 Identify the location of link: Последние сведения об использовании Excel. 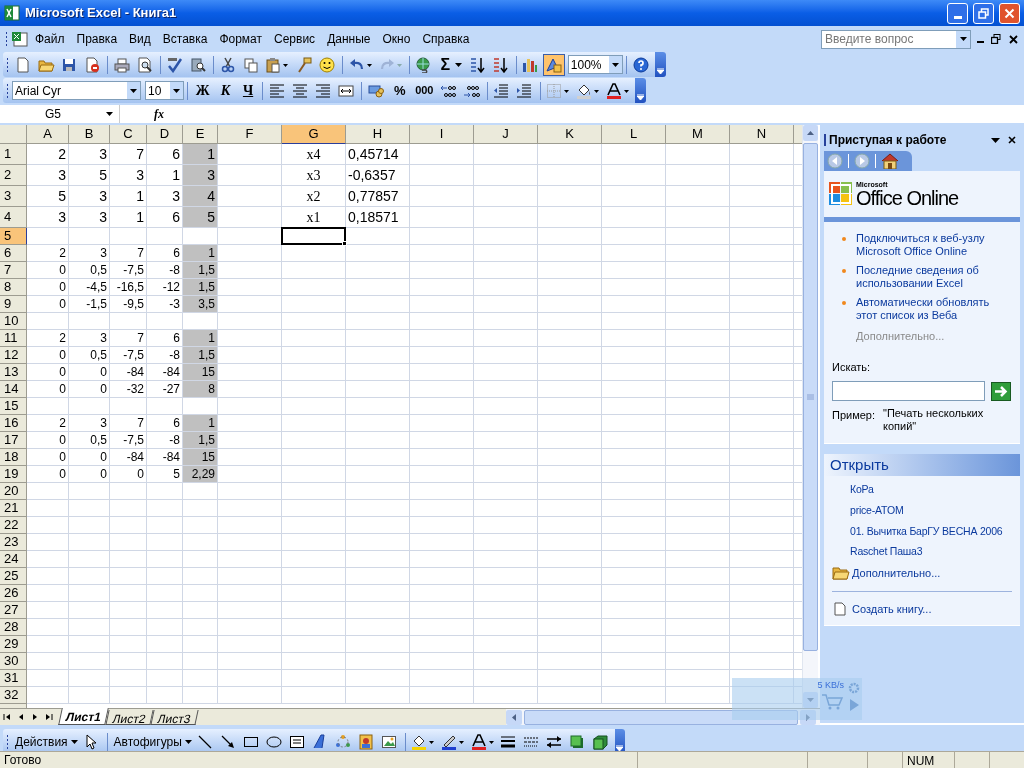
(934, 277).